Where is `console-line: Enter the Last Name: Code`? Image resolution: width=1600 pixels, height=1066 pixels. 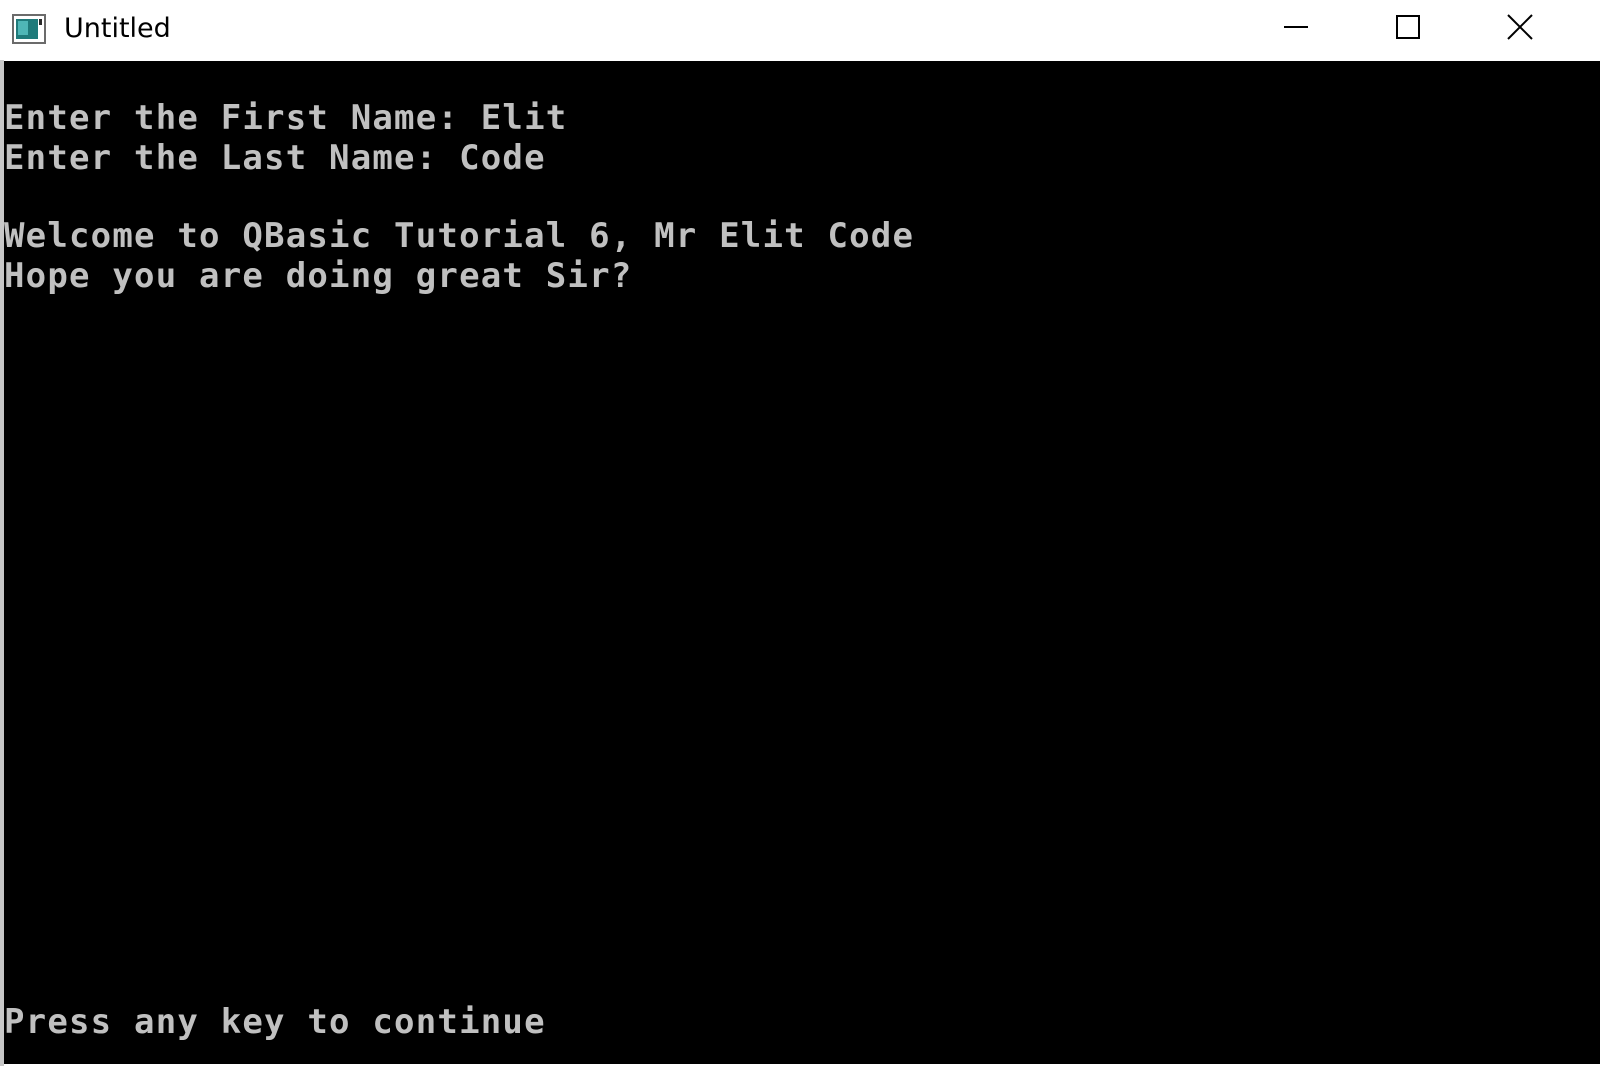
console-line: Enter the Last Name: Code is located at coordinates (275, 158).